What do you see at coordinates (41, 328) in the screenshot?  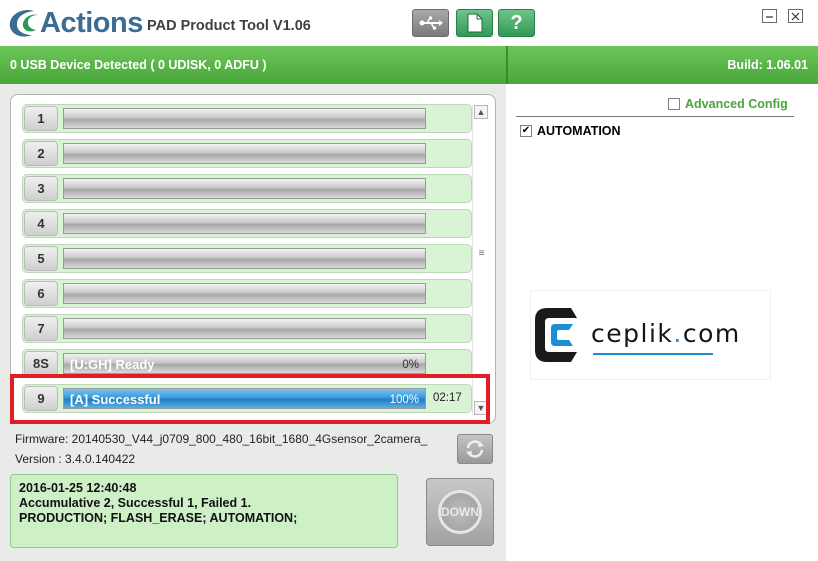 I see `slot-number: 7` at bounding box center [41, 328].